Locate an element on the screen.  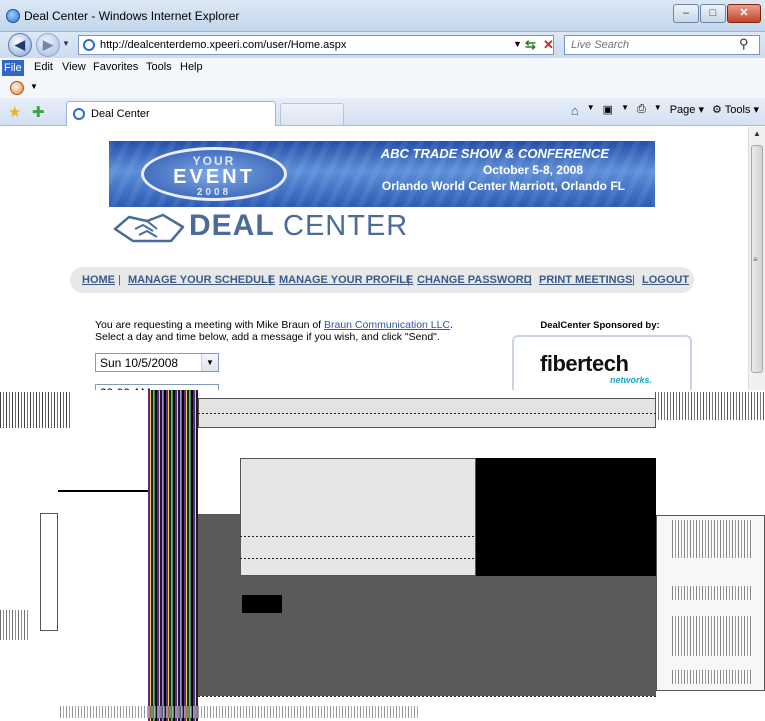
arrow-right-icon: ▶ is located at coordinates (48, 44).